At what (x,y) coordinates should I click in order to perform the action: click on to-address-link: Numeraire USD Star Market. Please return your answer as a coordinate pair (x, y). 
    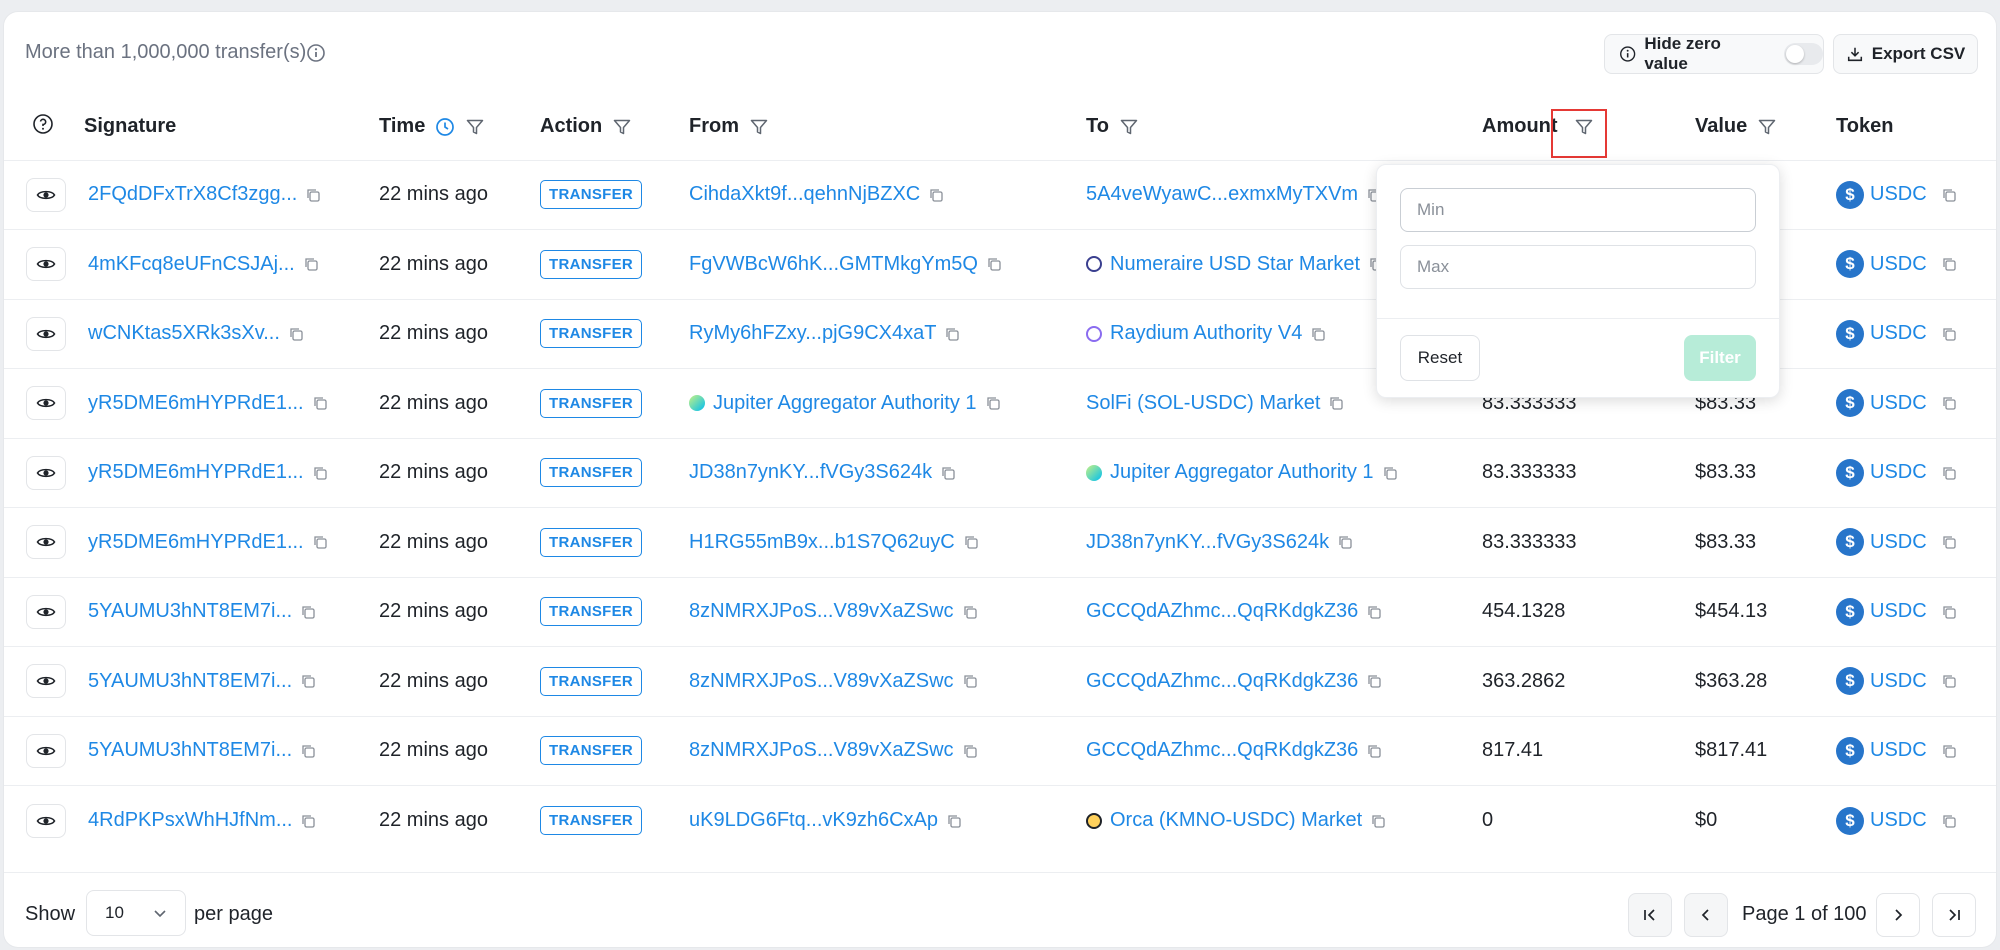
    Looking at the image, I should click on (1235, 264).